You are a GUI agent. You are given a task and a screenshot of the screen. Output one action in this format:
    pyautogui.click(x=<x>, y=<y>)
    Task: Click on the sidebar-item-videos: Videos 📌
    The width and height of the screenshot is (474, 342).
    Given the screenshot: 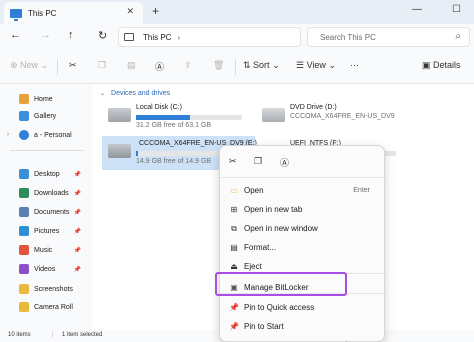 What is the action you would take?
    pyautogui.click(x=46, y=269)
    